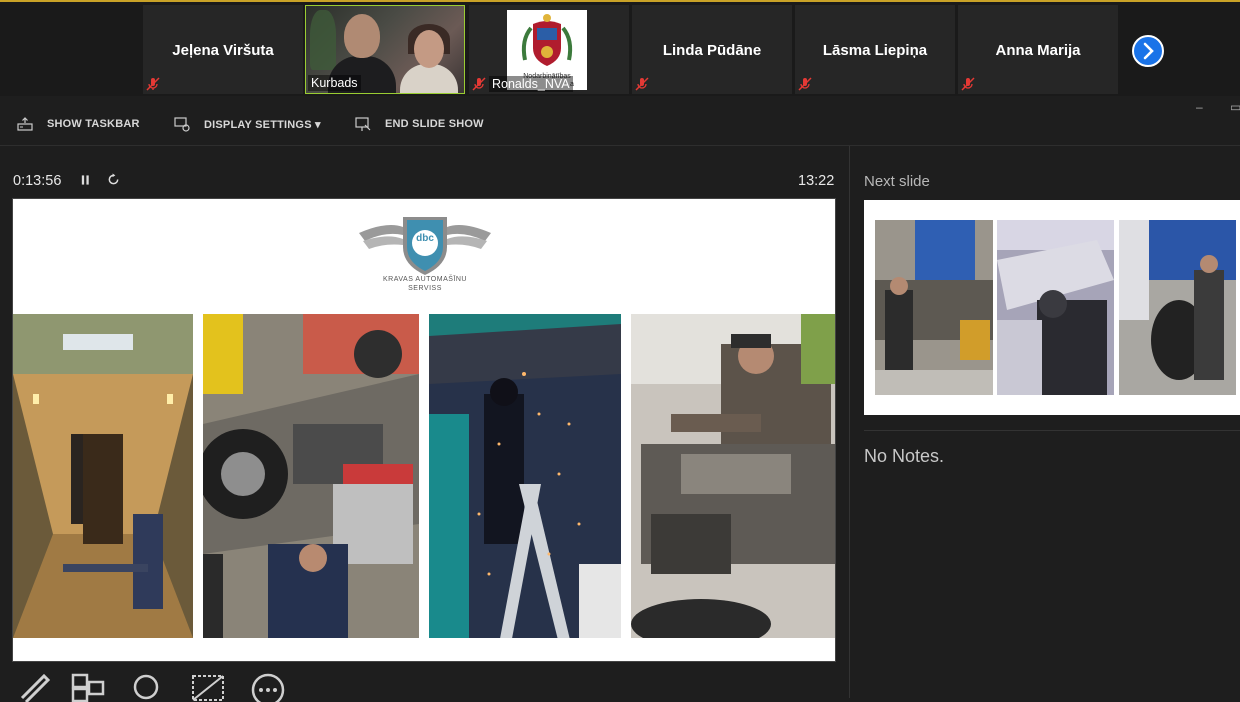  I want to click on photo-engine-repair, so click(733, 476).